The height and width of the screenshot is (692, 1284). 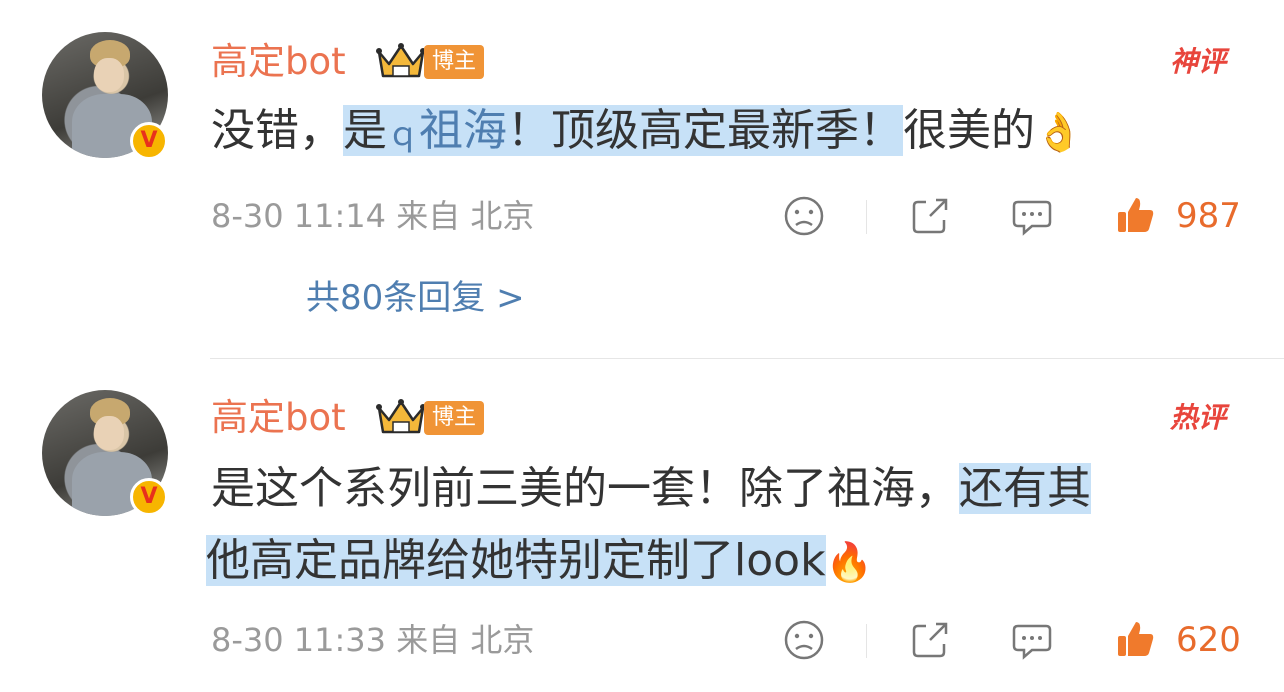 What do you see at coordinates (969, 130) in the screenshot?
I see `comment-text-suffix: 很美的` at bounding box center [969, 130].